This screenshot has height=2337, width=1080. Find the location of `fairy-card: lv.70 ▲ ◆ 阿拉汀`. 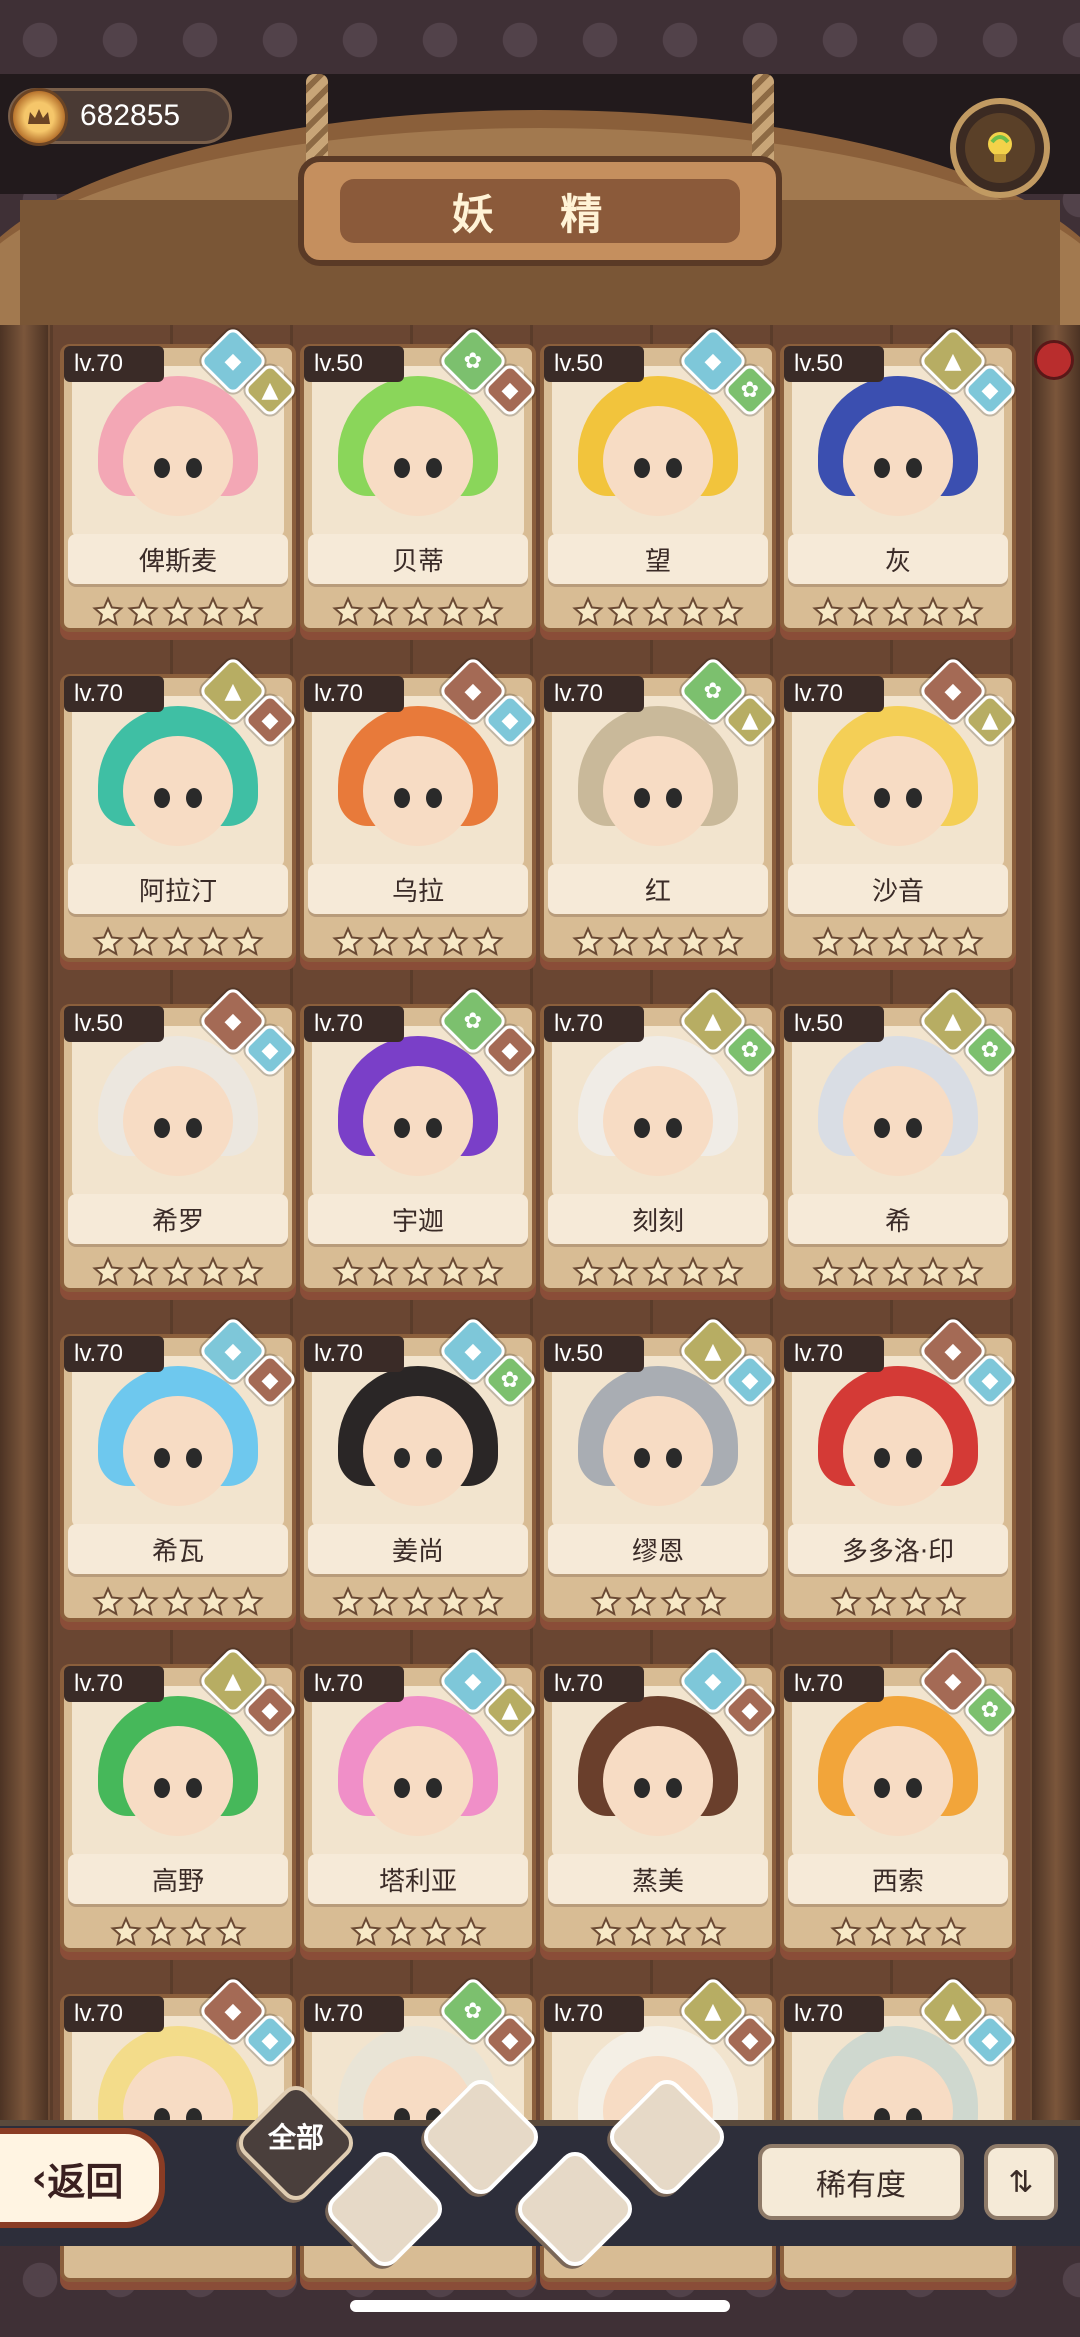

fairy-card: lv.70 ▲ ◆ 阿拉汀 is located at coordinates (179, 812).